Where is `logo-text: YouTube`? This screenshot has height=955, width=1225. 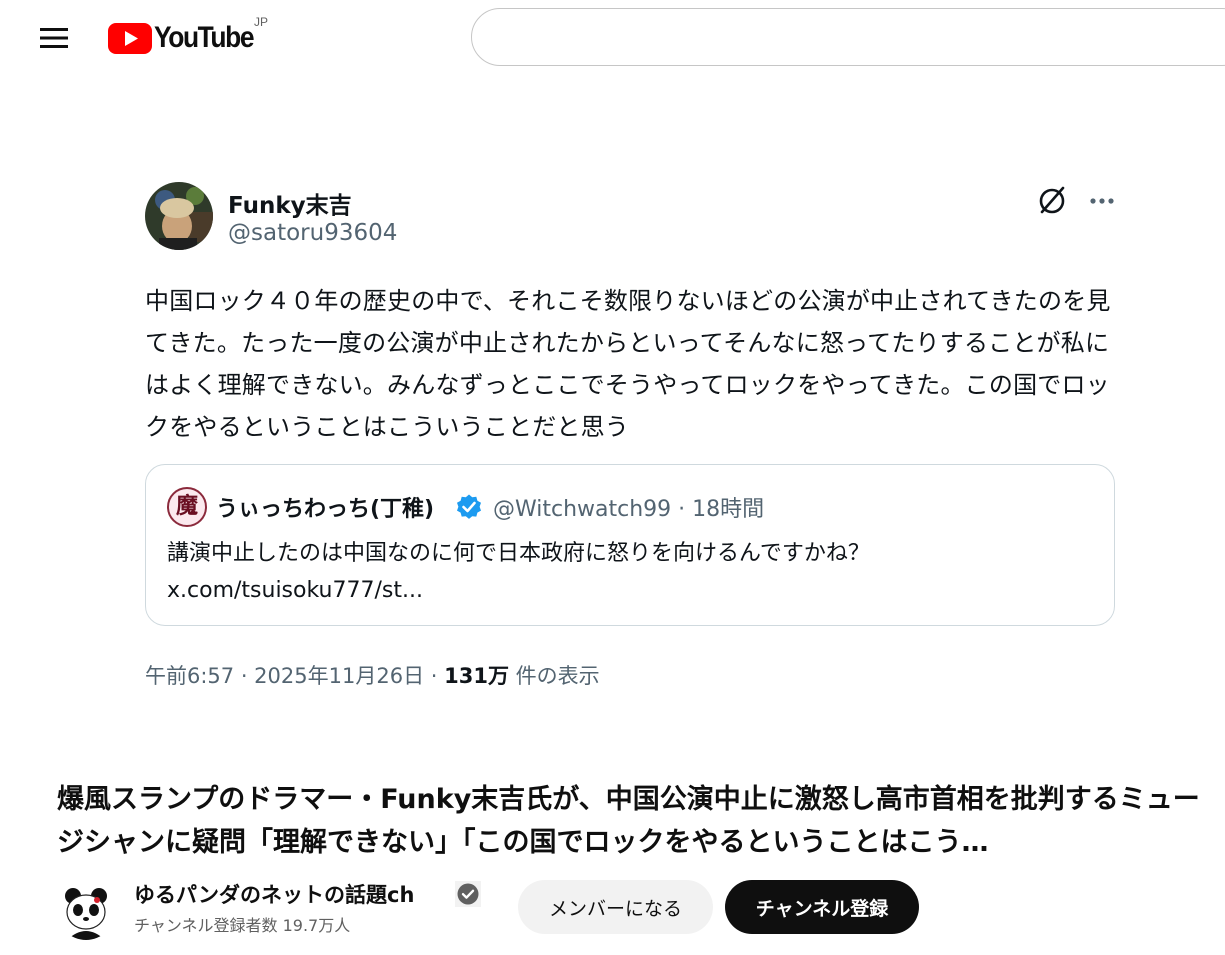
logo-text: YouTube is located at coordinates (204, 37).